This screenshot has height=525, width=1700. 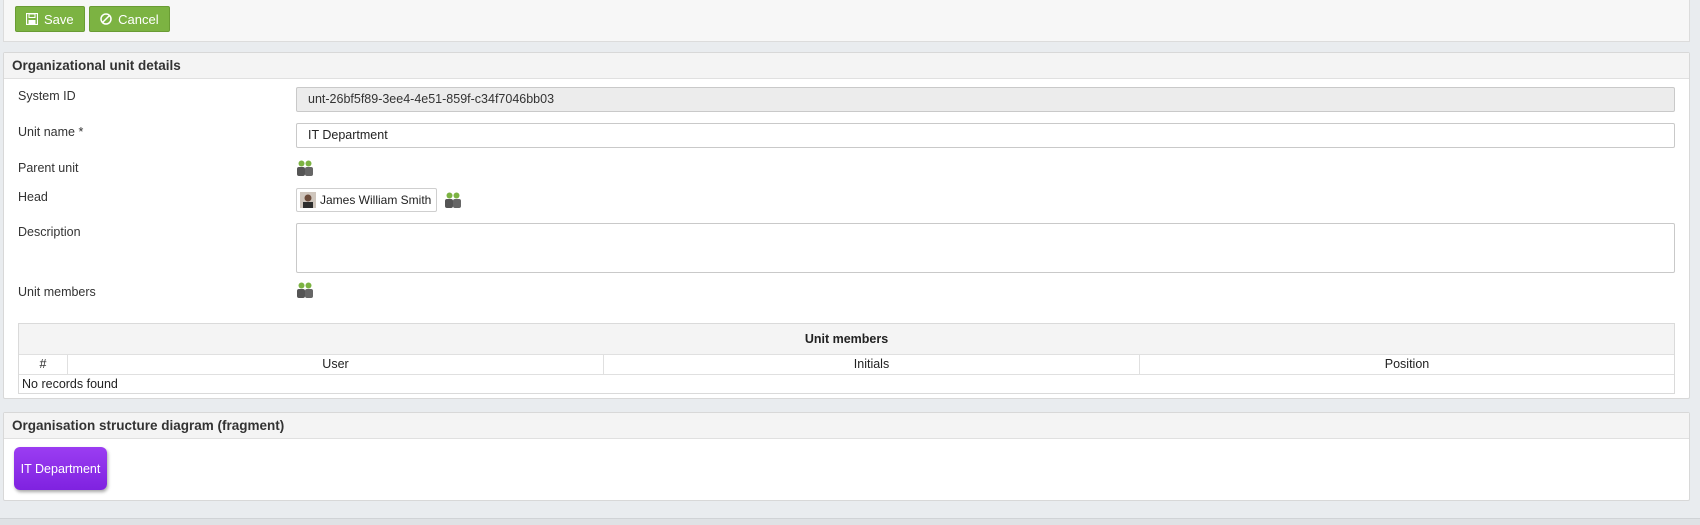 I want to click on description-label: Description, so click(x=49, y=232).